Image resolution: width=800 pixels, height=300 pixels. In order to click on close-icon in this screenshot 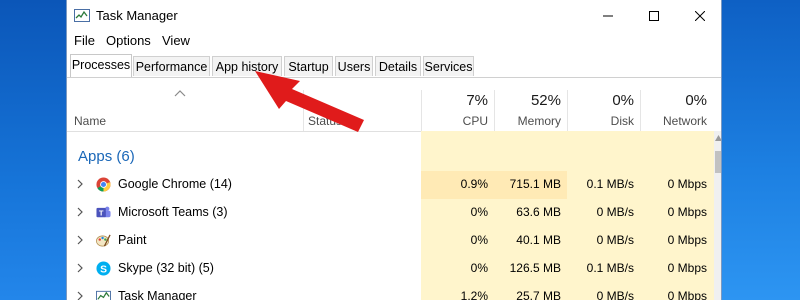, I will do `click(700, 15)`.